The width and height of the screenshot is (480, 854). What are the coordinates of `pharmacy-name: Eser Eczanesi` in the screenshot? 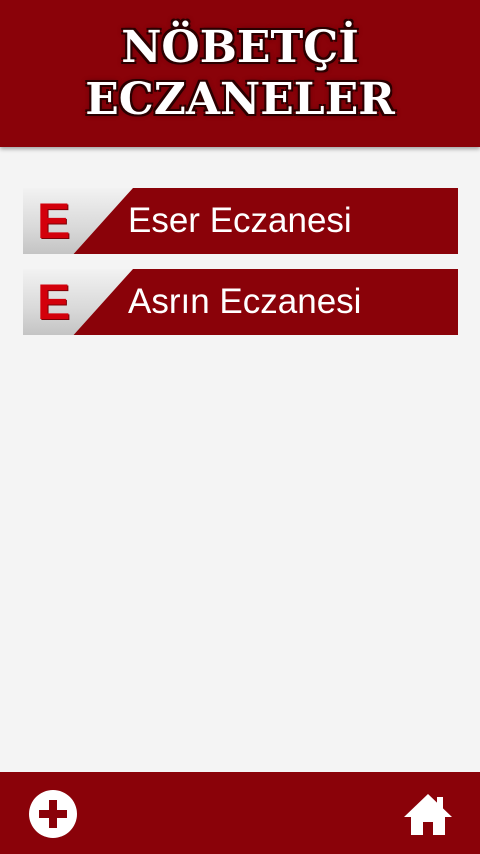 It's located at (240, 220).